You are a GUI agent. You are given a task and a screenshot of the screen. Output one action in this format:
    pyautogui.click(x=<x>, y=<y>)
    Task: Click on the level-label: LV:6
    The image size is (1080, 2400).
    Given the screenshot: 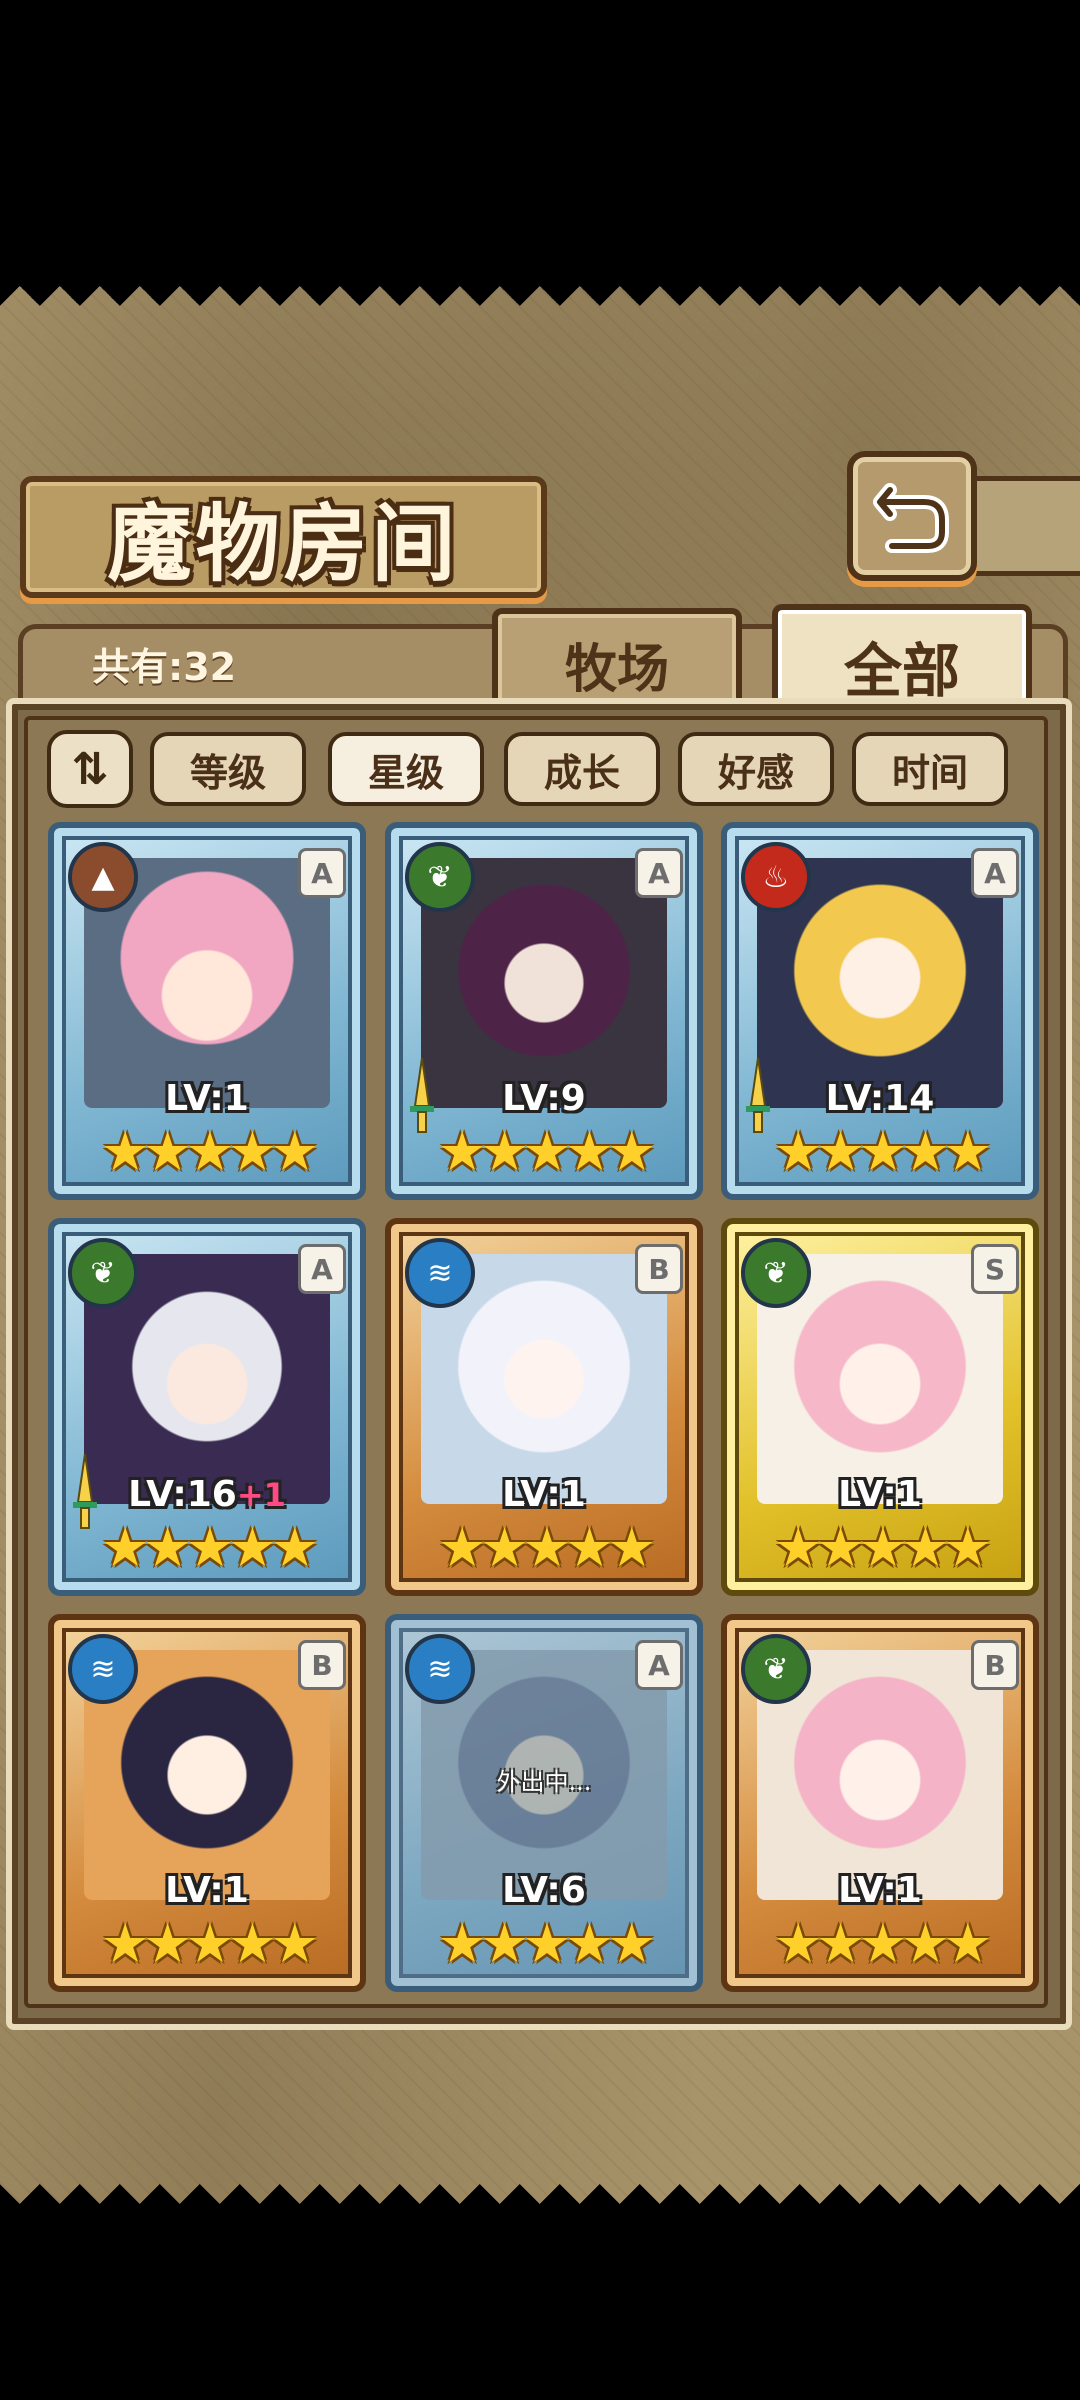 What is the action you would take?
    pyautogui.click(x=544, y=1890)
    